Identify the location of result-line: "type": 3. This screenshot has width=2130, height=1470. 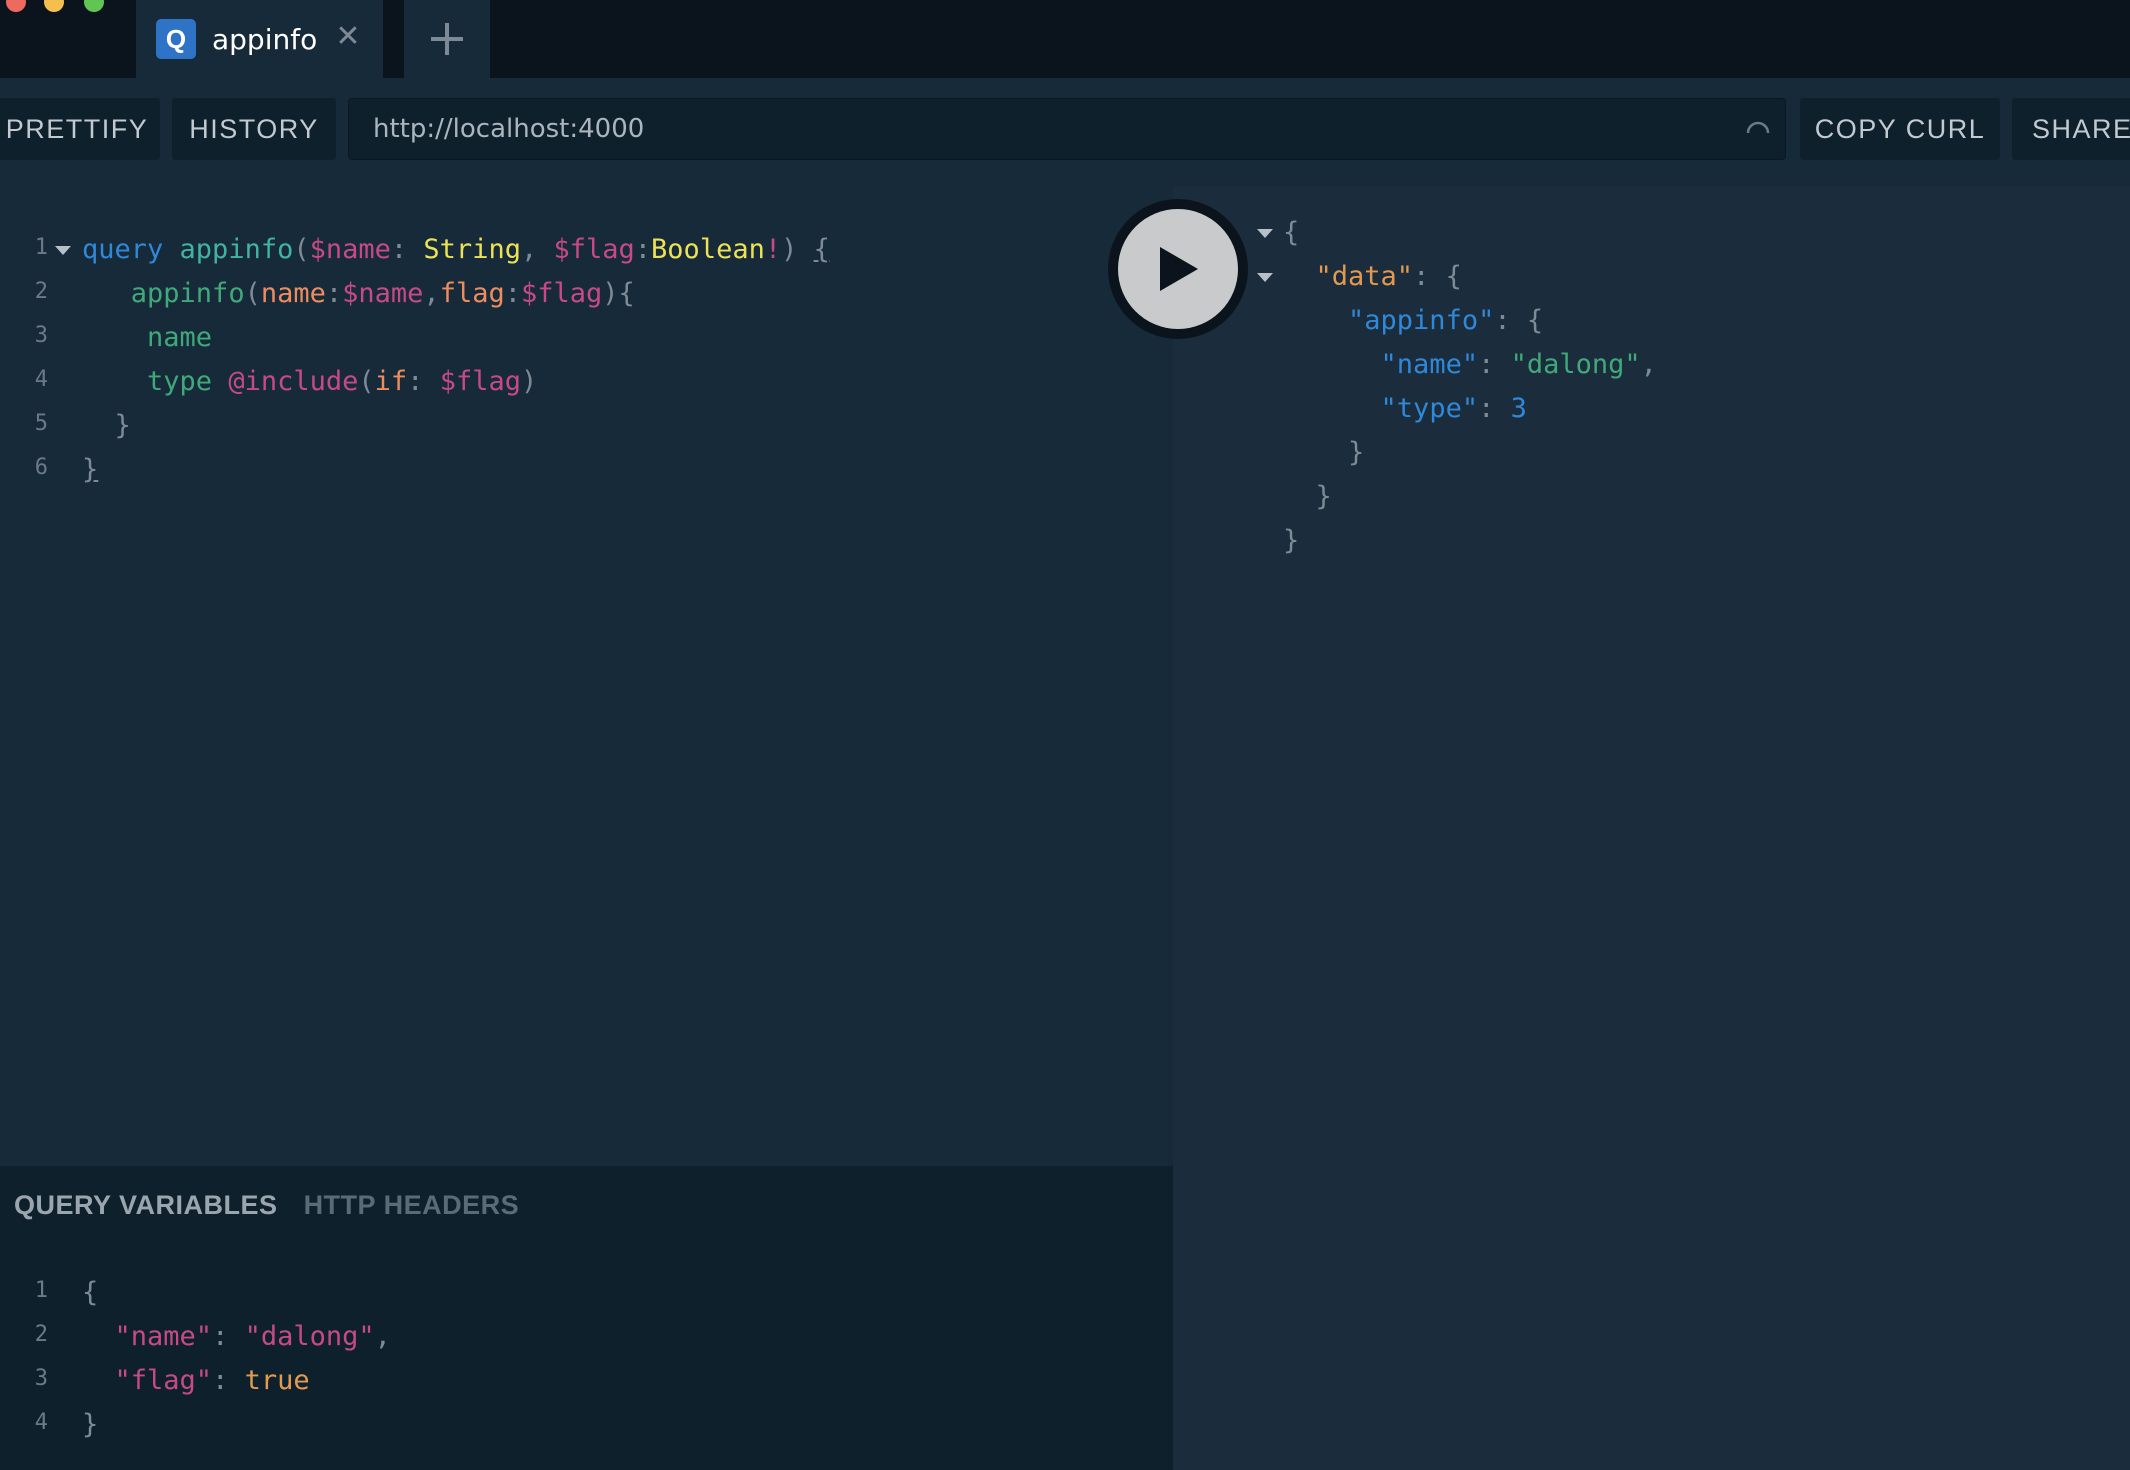
(1453, 408).